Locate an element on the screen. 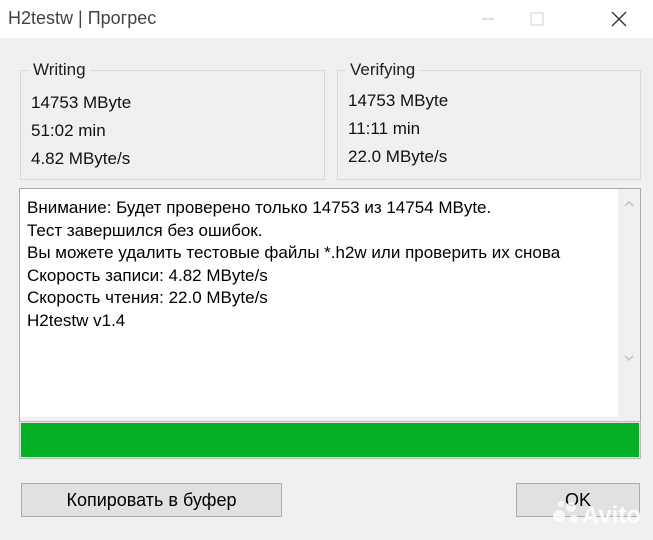  close-button is located at coordinates (619, 19).